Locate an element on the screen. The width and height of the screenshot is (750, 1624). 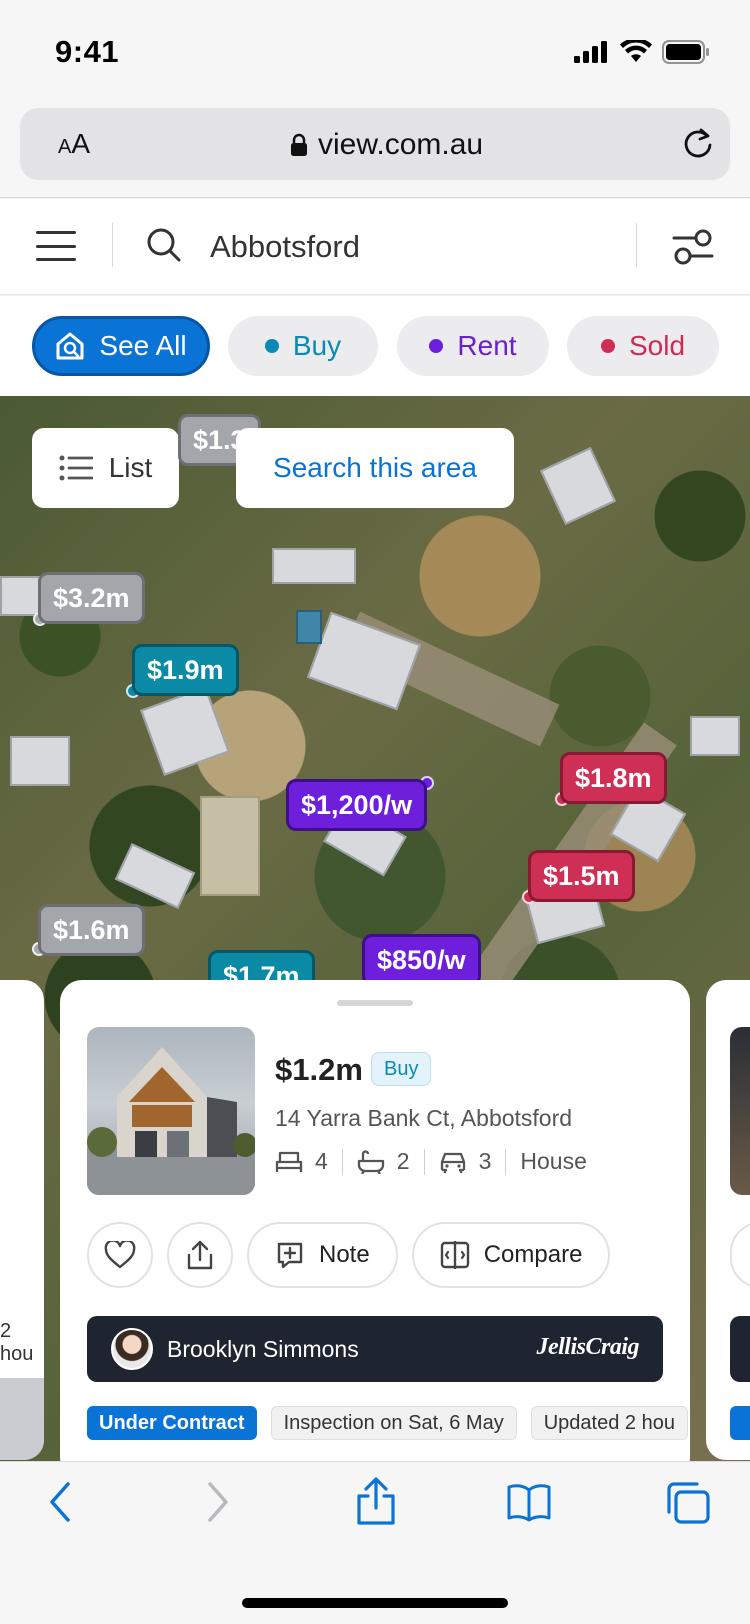
compare-label: Compare is located at coordinates (533, 1254).